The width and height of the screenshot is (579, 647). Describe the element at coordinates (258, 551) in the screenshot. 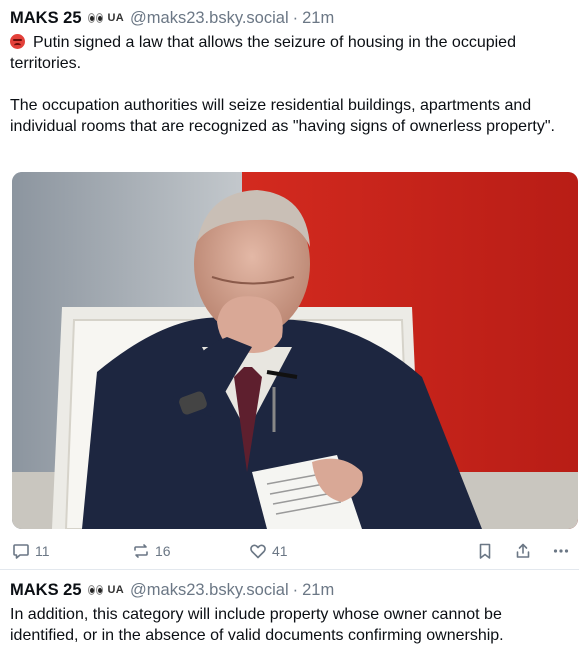

I see `like-icon` at that location.